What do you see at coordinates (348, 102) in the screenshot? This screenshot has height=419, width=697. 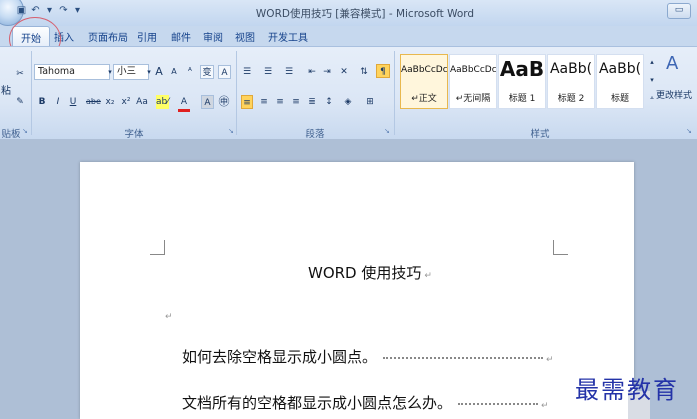 I see `shading-icon: ◈` at bounding box center [348, 102].